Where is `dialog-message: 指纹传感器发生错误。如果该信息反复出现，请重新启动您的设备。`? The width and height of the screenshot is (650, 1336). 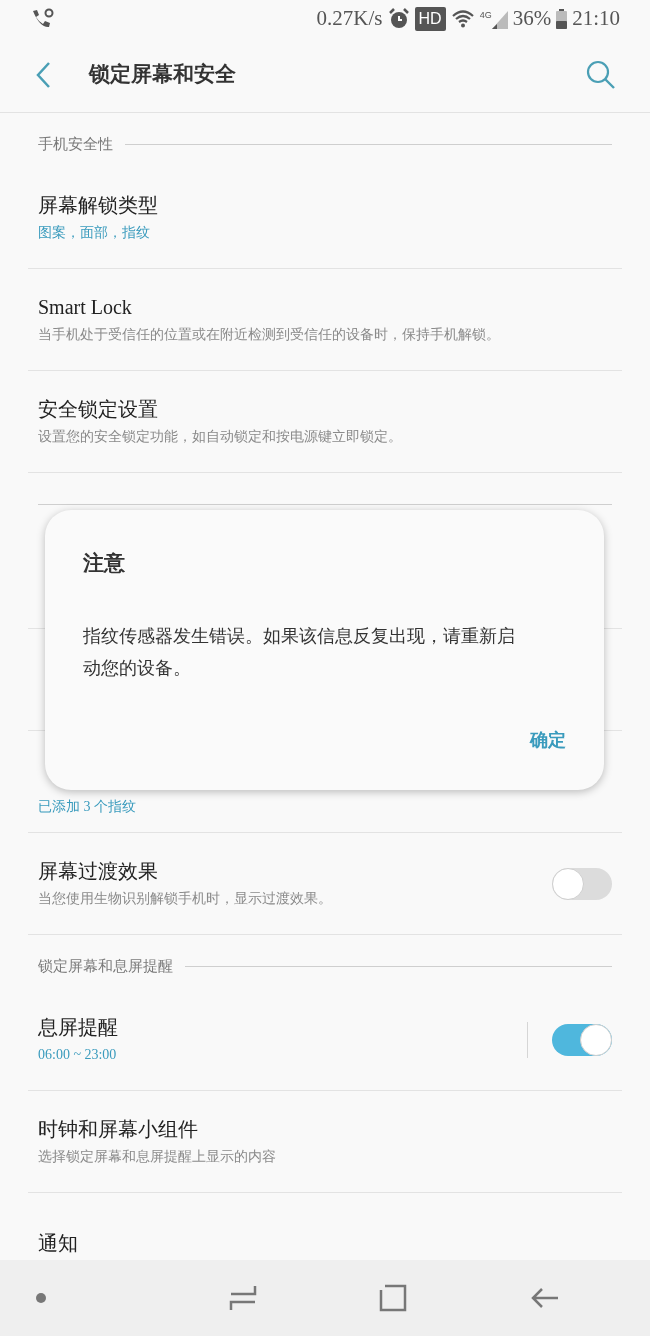 dialog-message: 指纹传感器发生错误。如果该信息反复出现，请重新启动您的设备。 is located at coordinates (299, 652).